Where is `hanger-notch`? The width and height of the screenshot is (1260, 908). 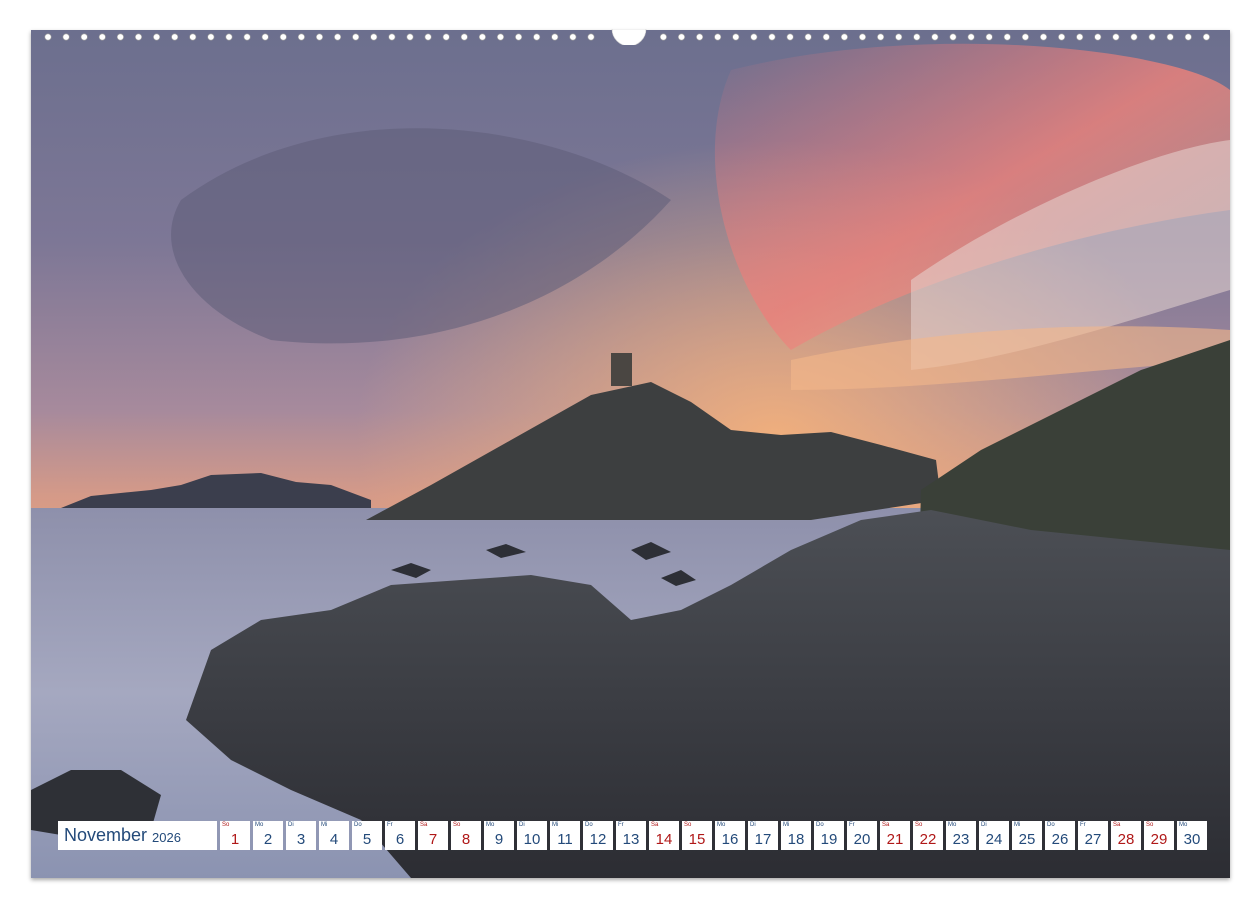
hanger-notch is located at coordinates (629, 37).